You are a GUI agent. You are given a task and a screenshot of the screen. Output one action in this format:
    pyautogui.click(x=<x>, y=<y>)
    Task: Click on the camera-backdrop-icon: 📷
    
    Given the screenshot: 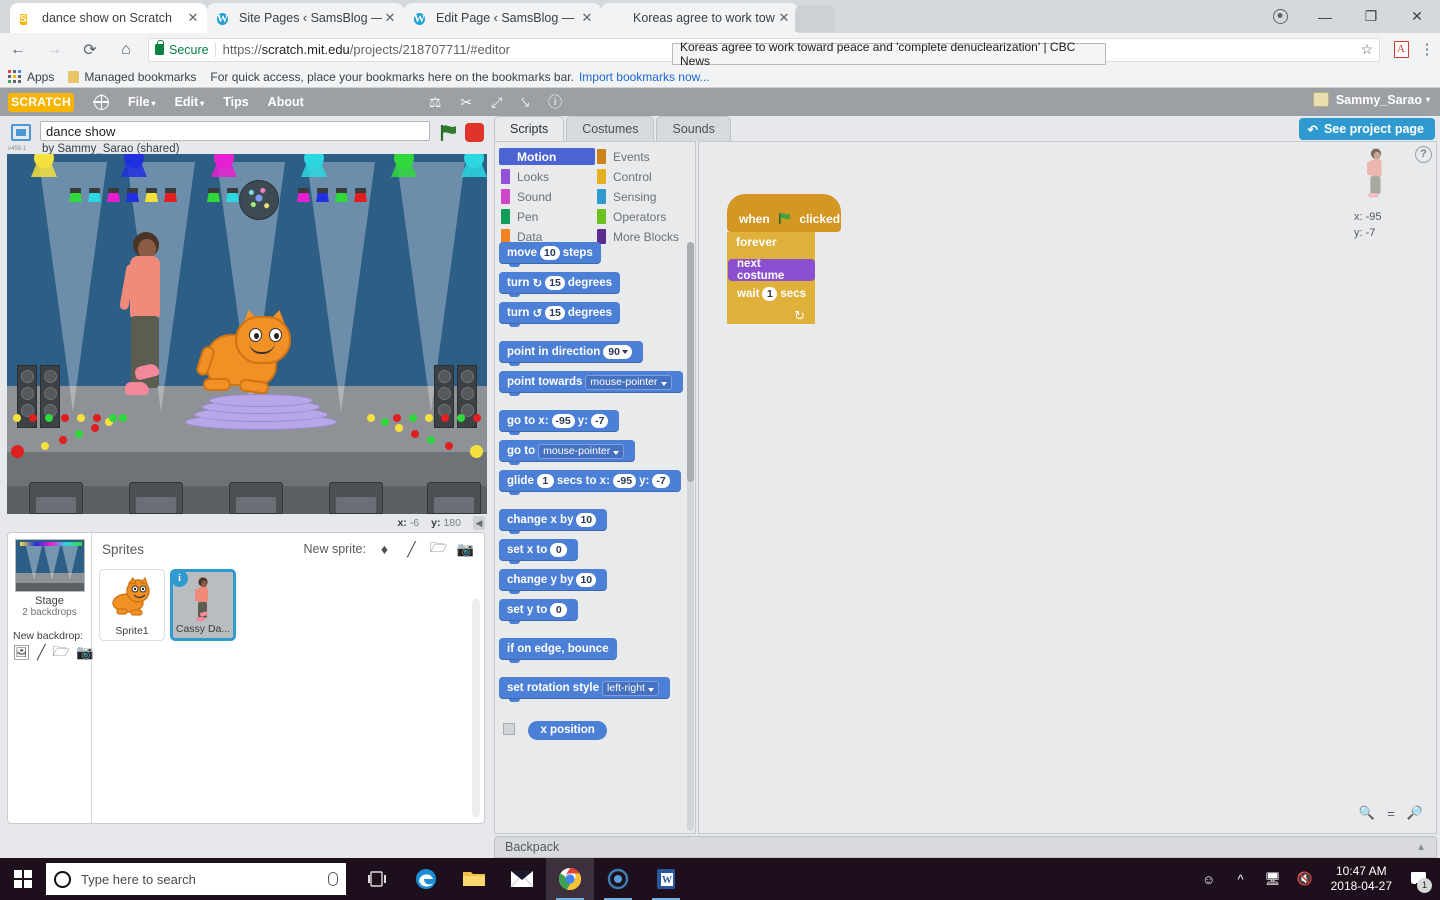 What is the action you would take?
    pyautogui.click(x=84, y=652)
    